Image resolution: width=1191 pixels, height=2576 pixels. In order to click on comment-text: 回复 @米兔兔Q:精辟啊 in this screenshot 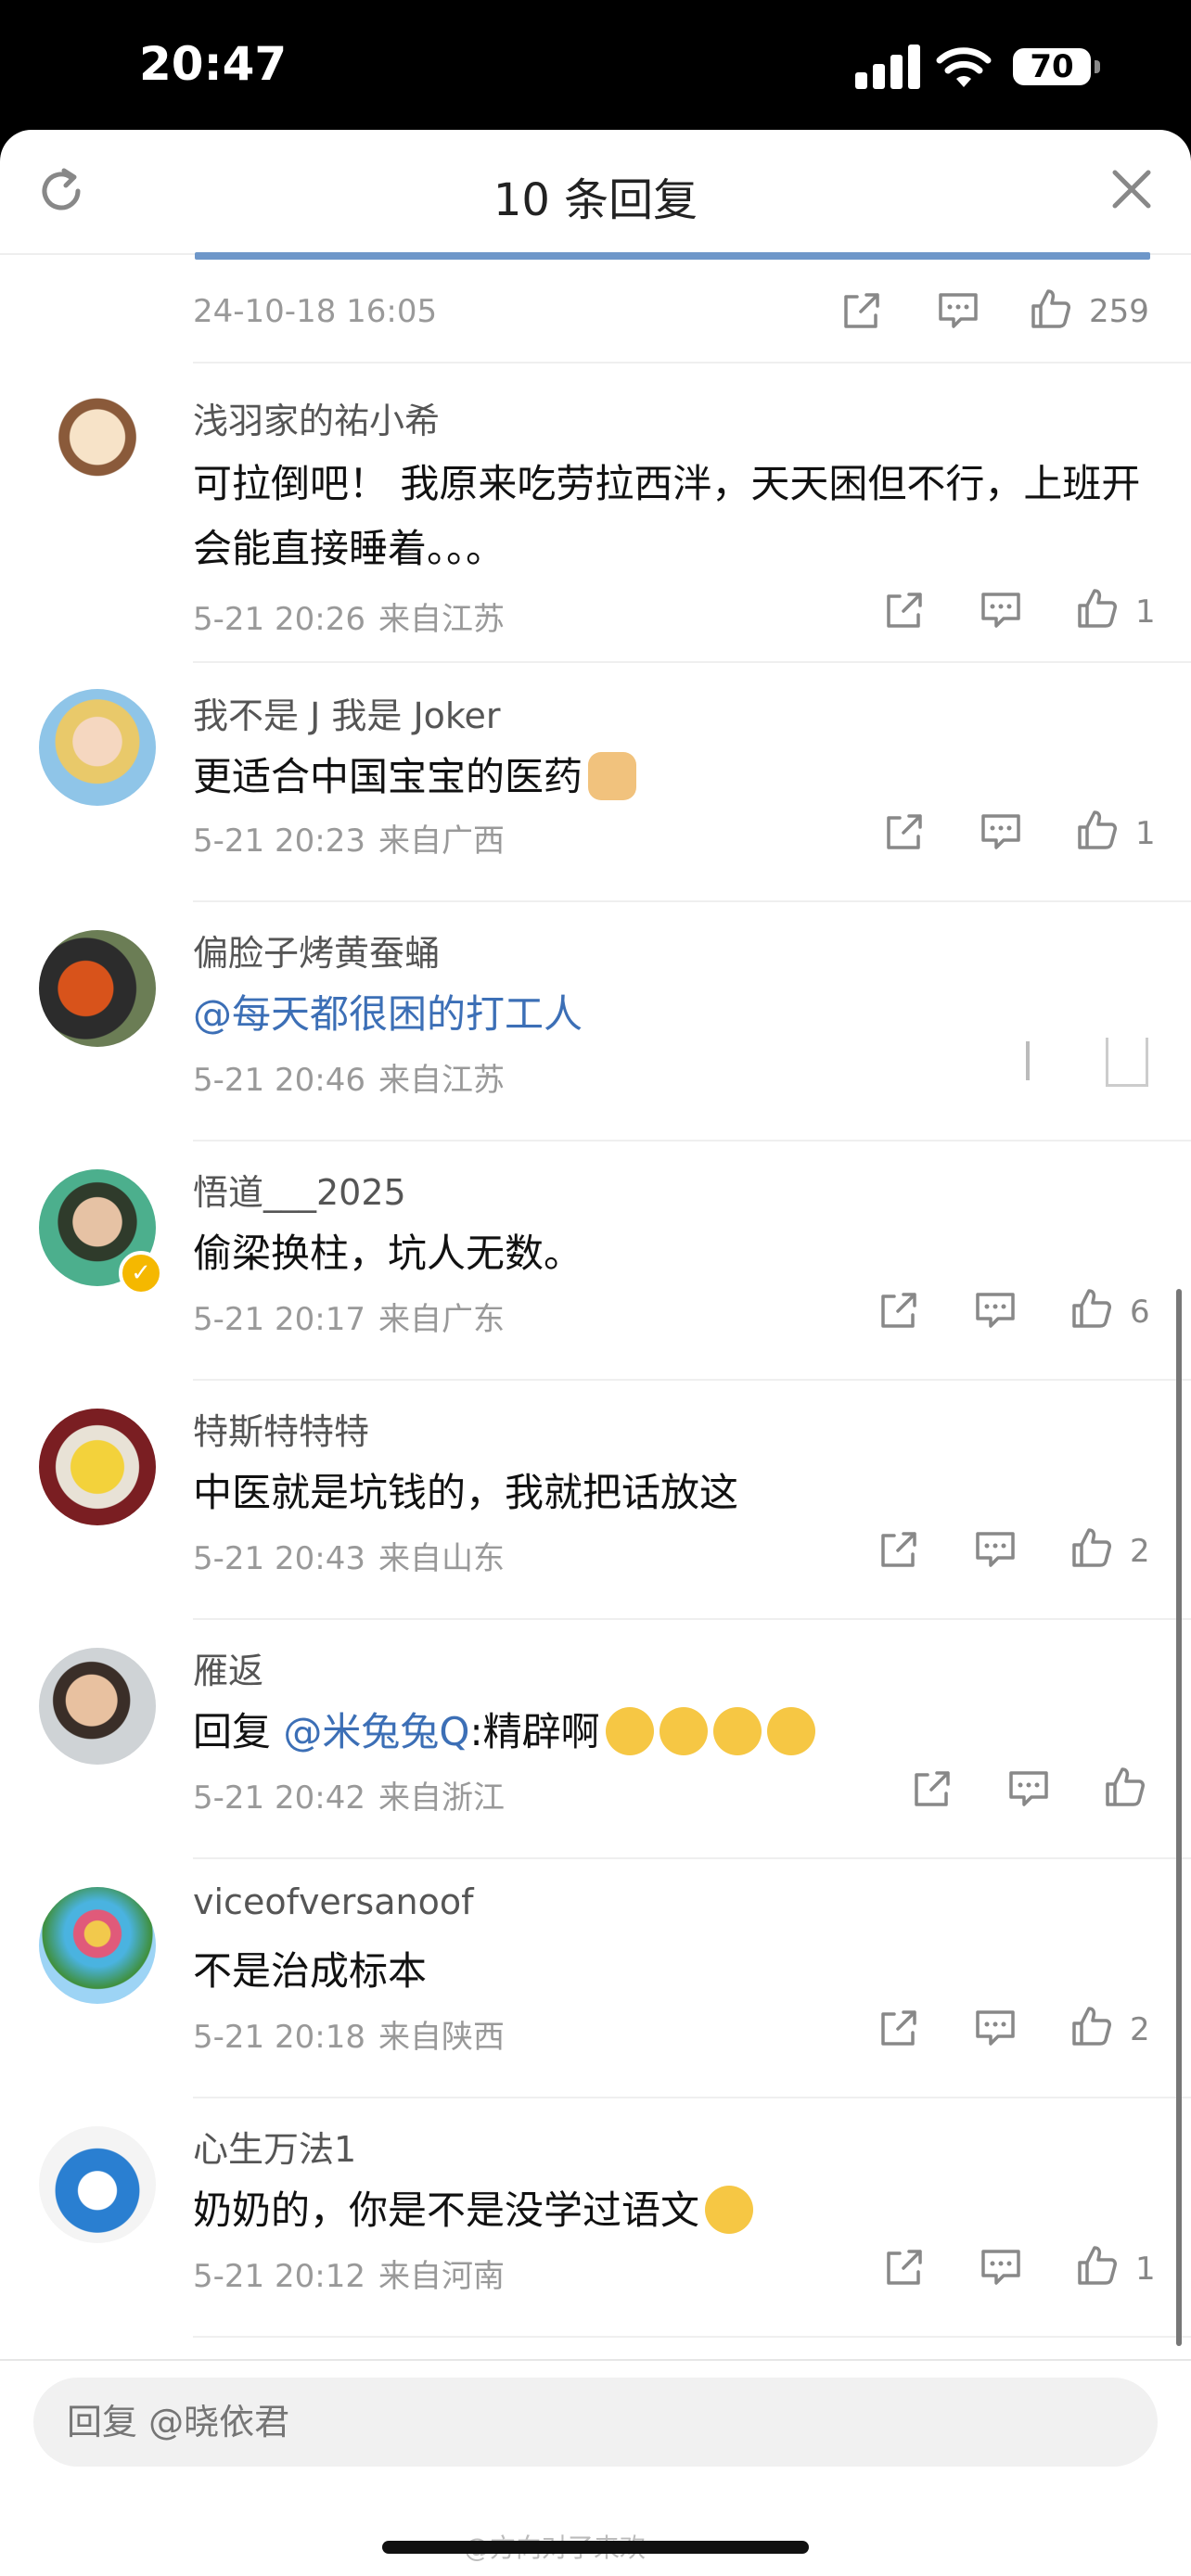, I will do `click(670, 1733)`.